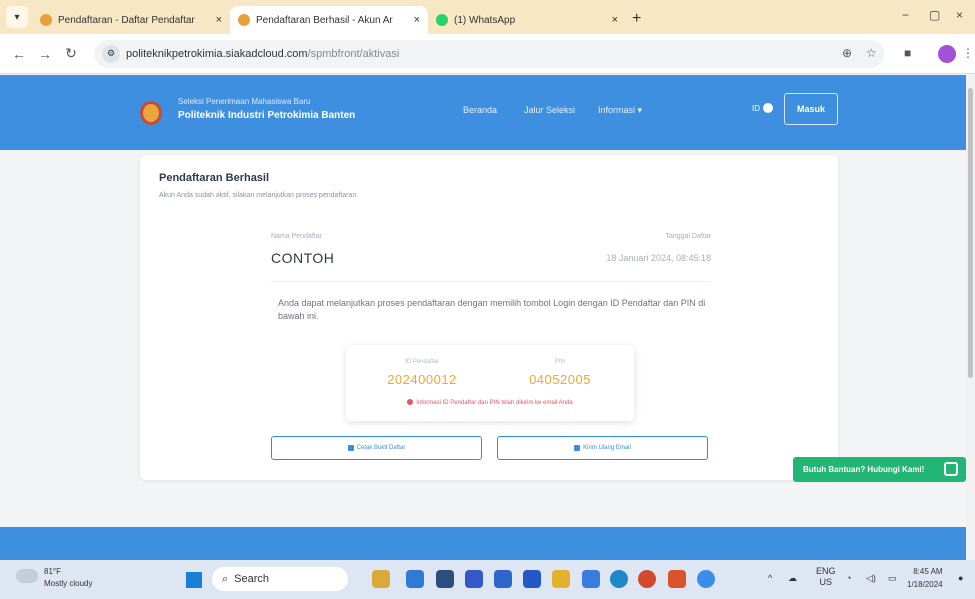  Describe the element at coordinates (111, 53) in the screenshot. I see `site-info-icon: ⚙` at that location.